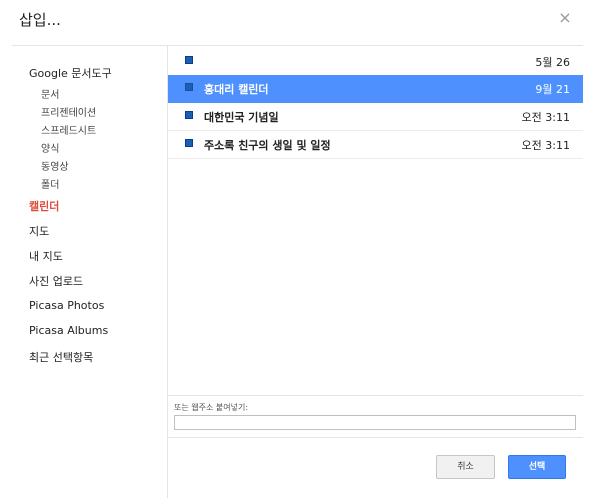  Describe the element at coordinates (236, 89) in the screenshot. I see `list-item-name: 홍대리 캘린더` at that location.